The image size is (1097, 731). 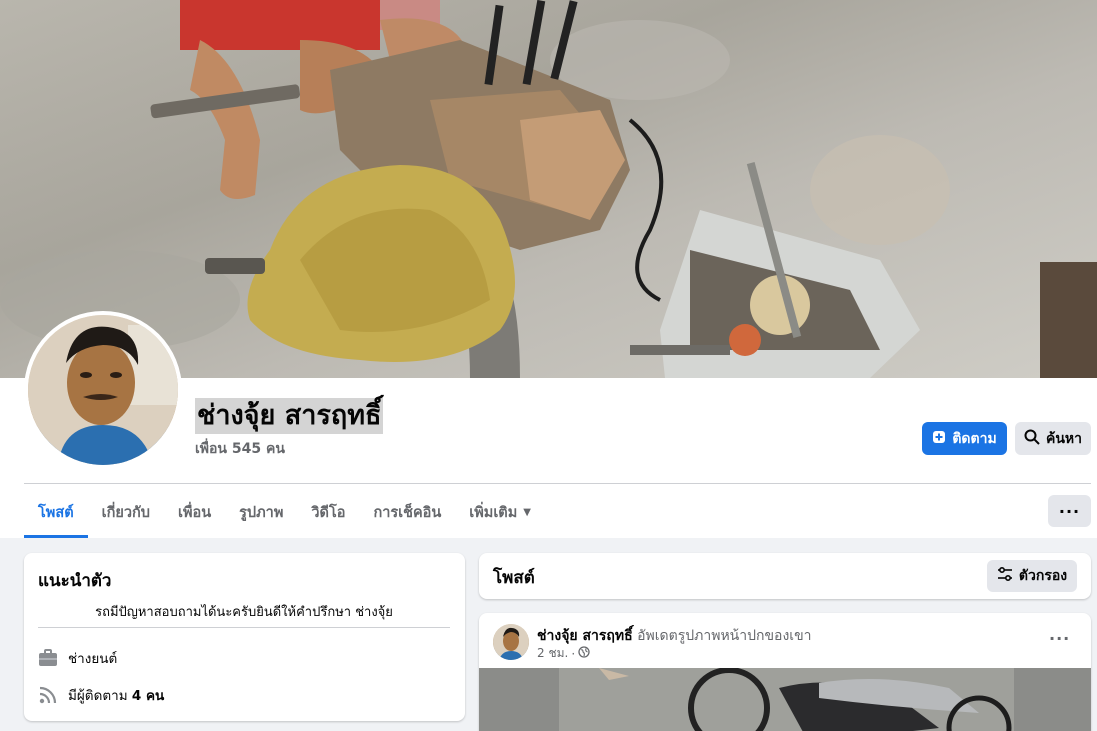 I want to click on post-action: อัพเดตรูปภาพหน้าปกของเขา, so click(x=724, y=636).